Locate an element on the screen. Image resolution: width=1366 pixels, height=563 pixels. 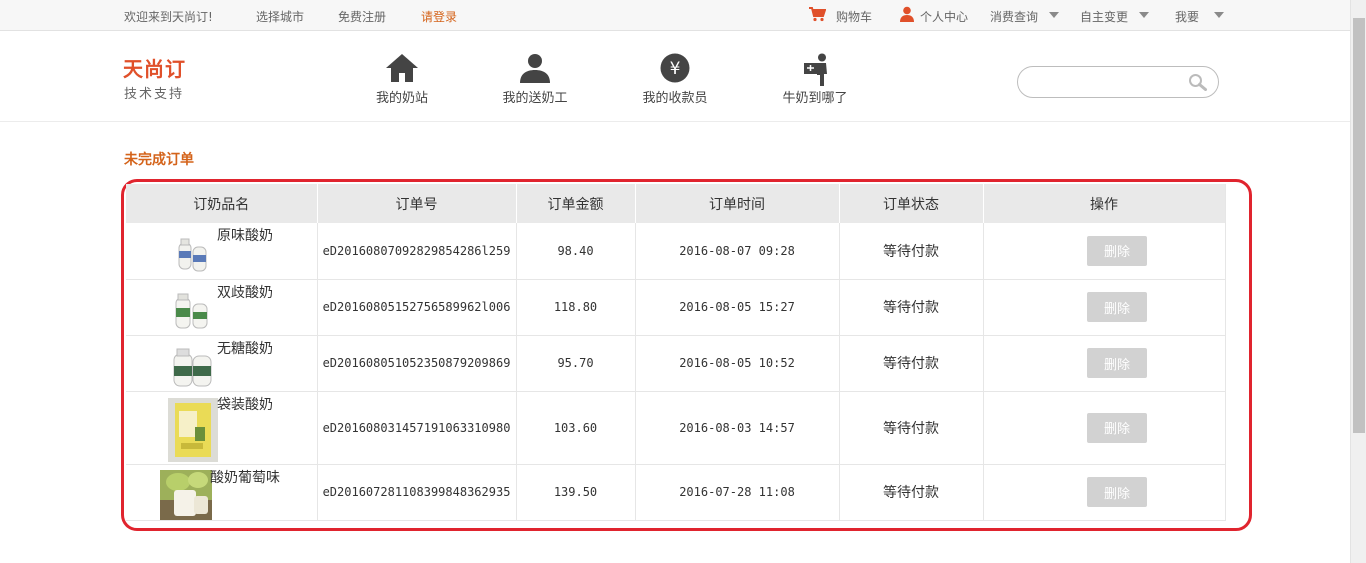
order-time: 2016-08-07 09:28 is located at coordinates (737, 251).